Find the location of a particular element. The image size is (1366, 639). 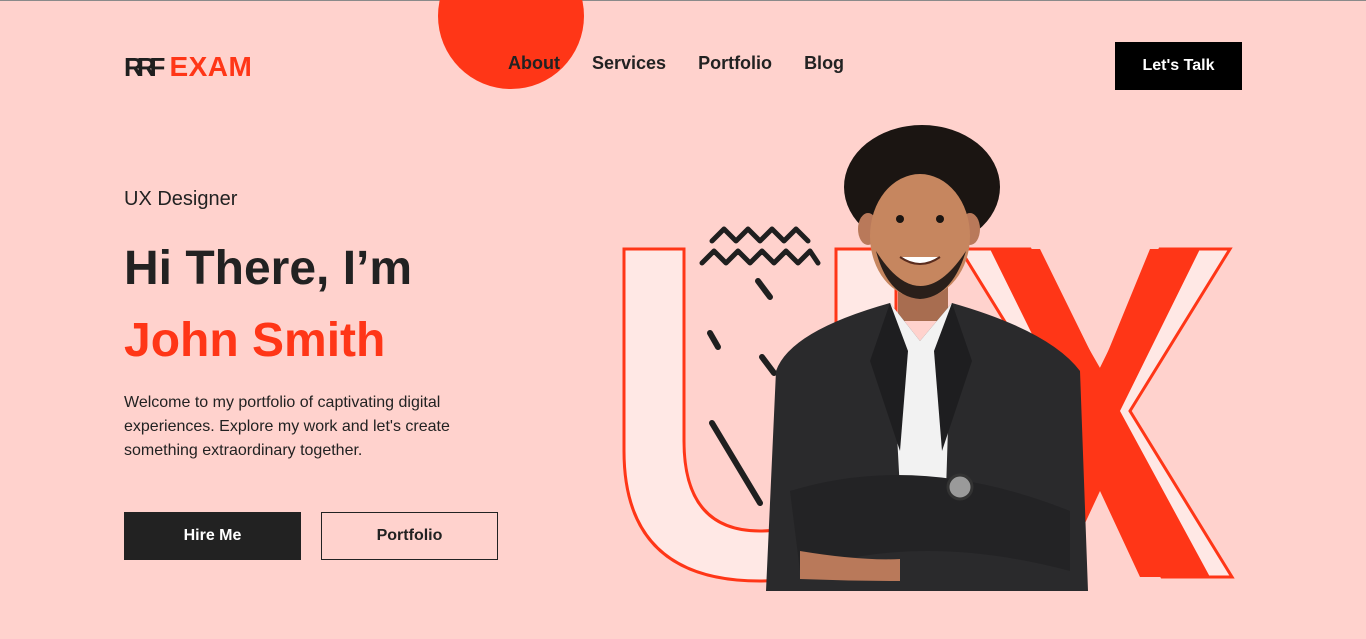

nav-blog: Blog is located at coordinates (824, 63).